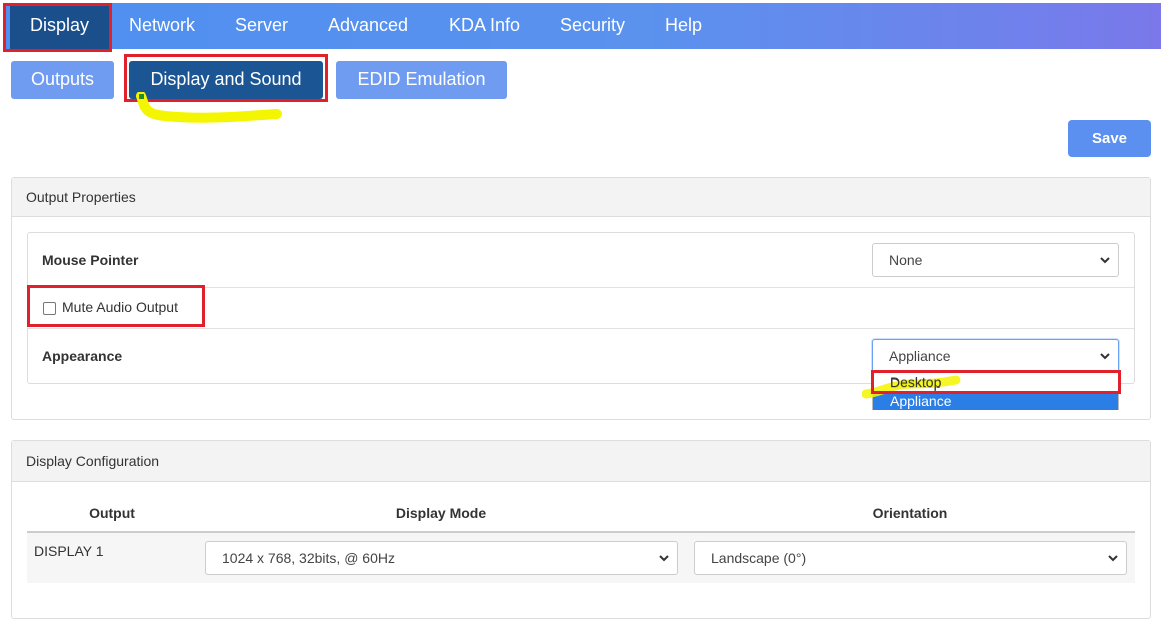 The image size is (1161, 624). I want to click on appearance-label: Appearance, so click(82, 356).